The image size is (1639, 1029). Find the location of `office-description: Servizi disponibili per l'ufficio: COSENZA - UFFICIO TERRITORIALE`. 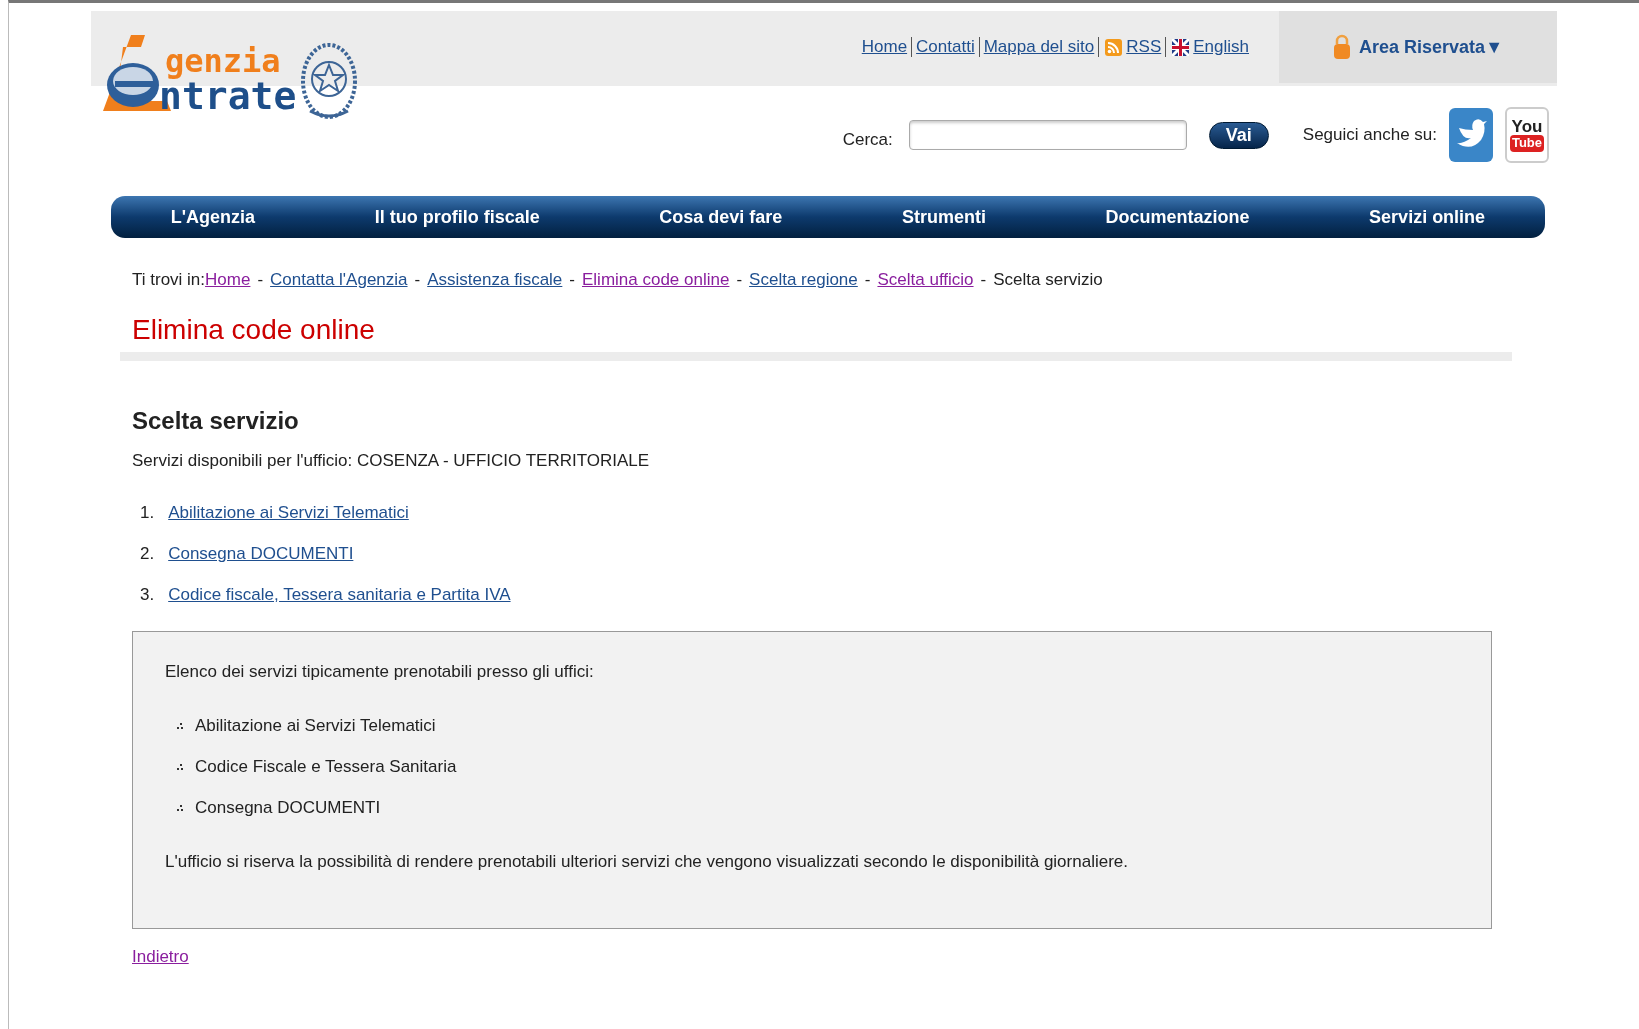

office-description: Servizi disponibili per l'ufficio: COSENZA - UFFICIO TERRITORIALE is located at coordinates (391, 461).